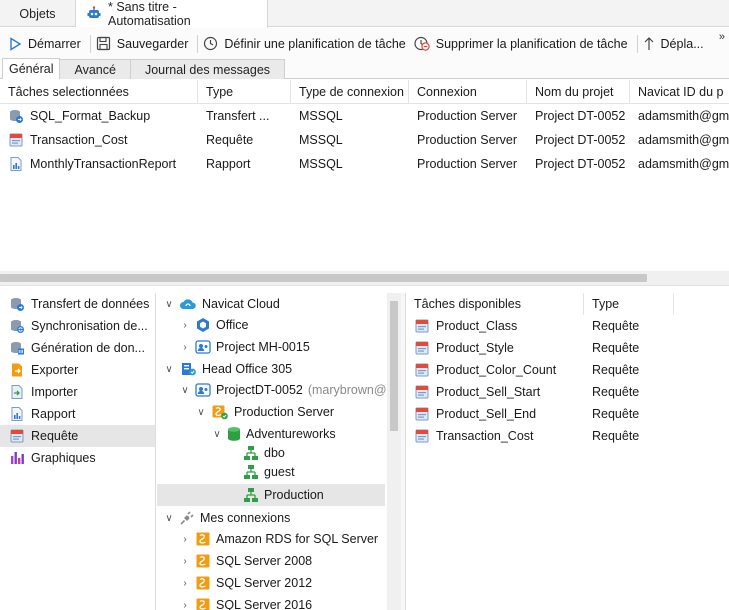  I want to click on horizontal-scrollbar, so click(364, 278).